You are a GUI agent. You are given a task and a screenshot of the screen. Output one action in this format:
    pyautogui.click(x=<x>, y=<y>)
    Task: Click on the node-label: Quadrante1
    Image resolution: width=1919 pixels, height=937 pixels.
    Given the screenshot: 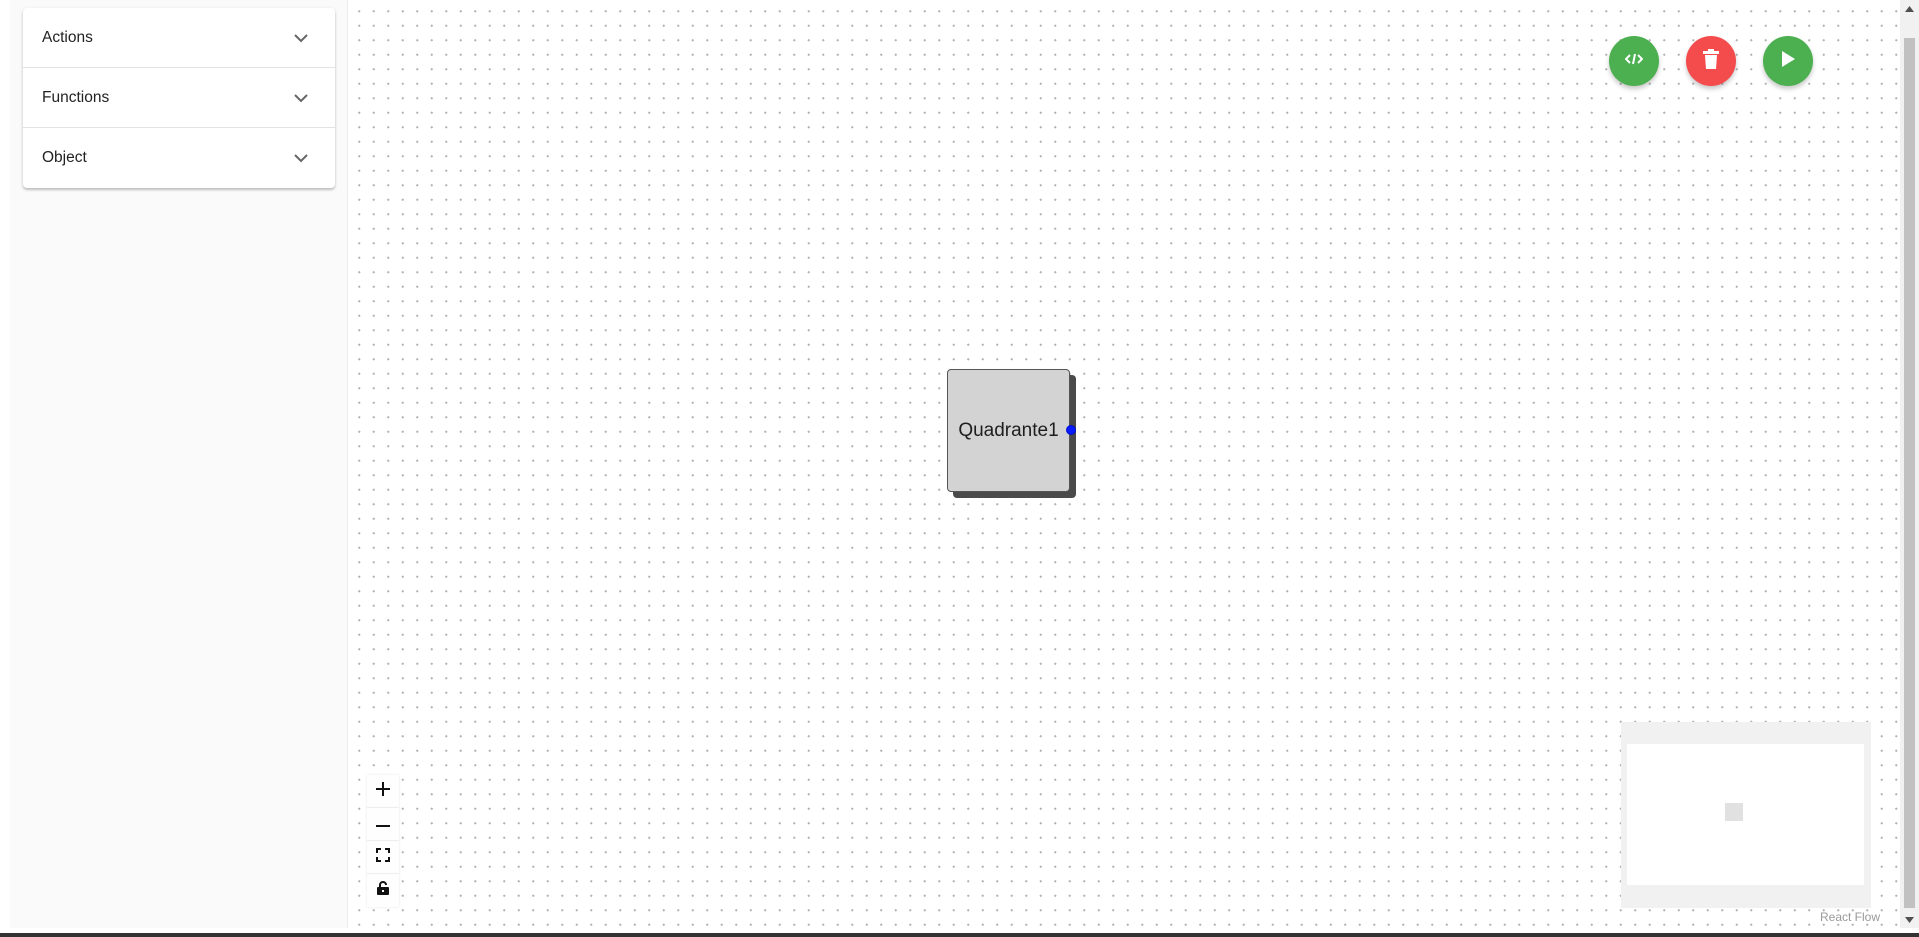 What is the action you would take?
    pyautogui.click(x=1008, y=430)
    